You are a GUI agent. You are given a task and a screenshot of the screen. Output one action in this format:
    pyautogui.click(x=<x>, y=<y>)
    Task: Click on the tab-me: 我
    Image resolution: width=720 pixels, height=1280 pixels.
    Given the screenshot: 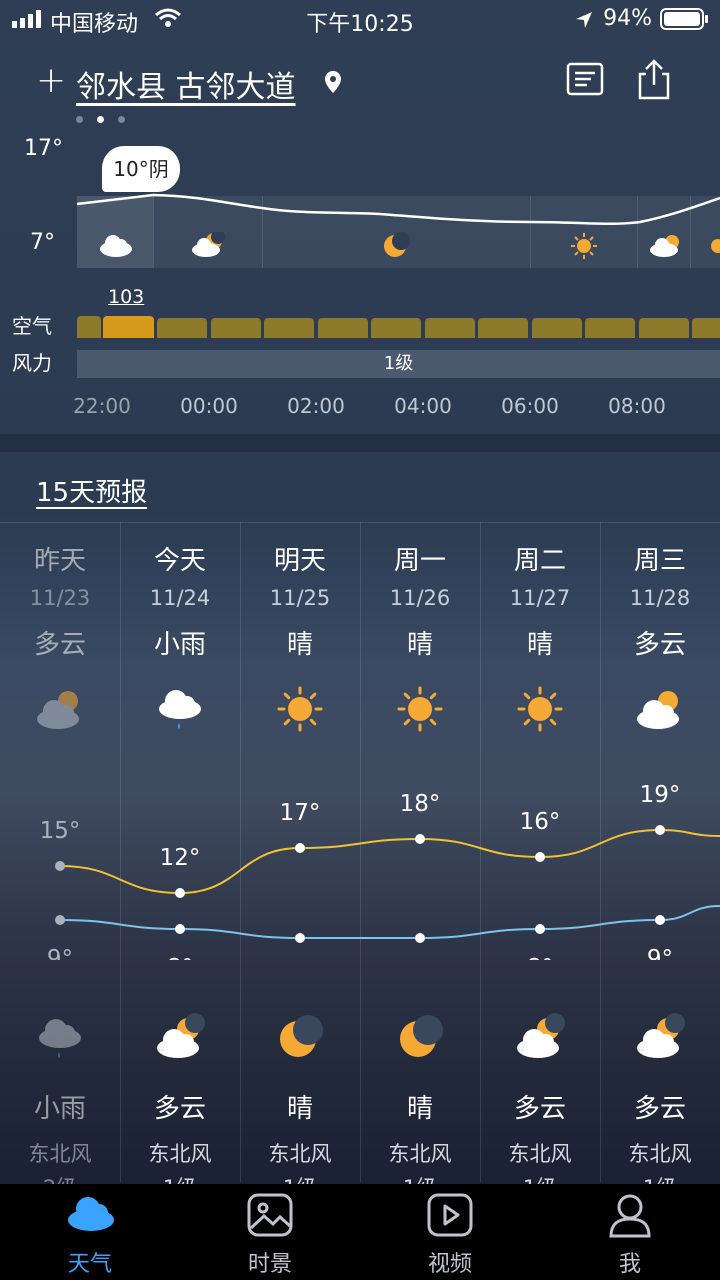 What is the action you would take?
    pyautogui.click(x=630, y=1232)
    